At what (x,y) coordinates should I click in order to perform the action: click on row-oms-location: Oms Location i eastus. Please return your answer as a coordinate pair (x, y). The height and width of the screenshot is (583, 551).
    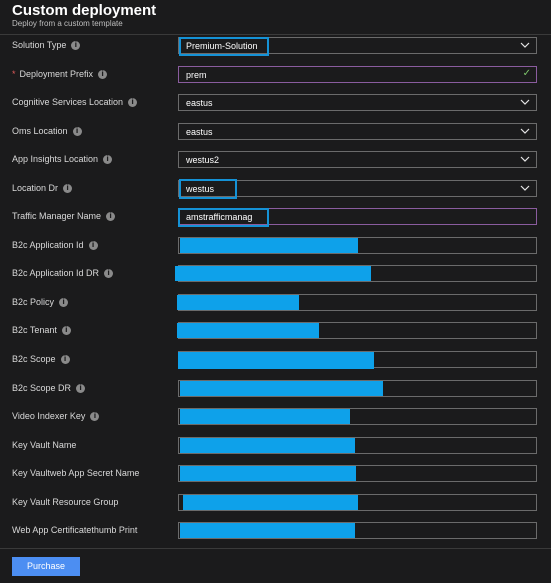
    Looking at the image, I should click on (275, 133).